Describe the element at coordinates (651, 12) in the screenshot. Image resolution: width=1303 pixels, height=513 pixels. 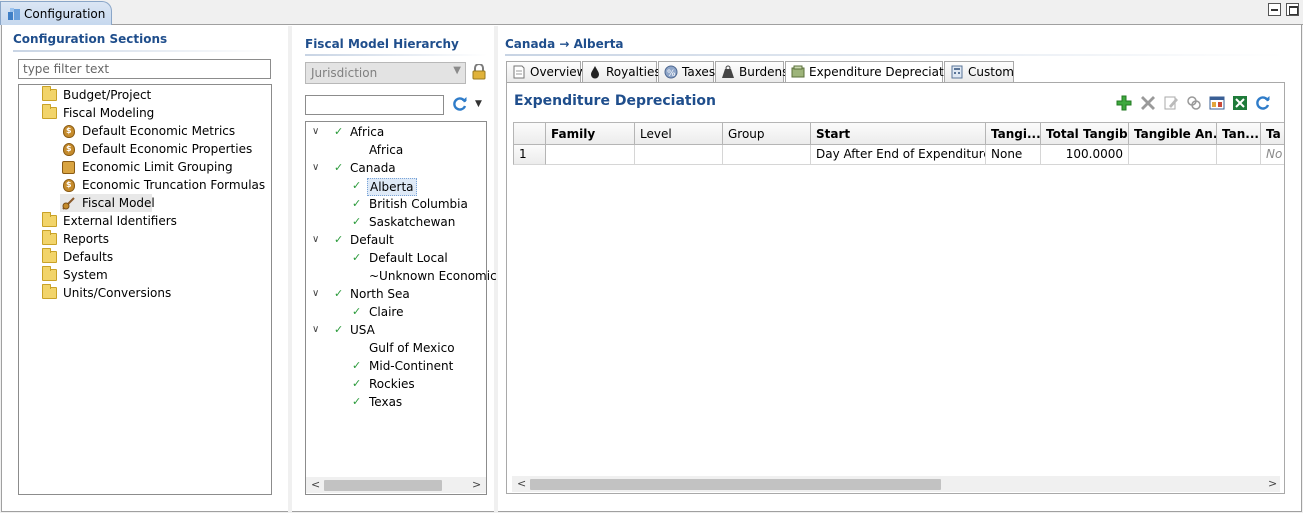
I see `window-tab-strip` at that location.